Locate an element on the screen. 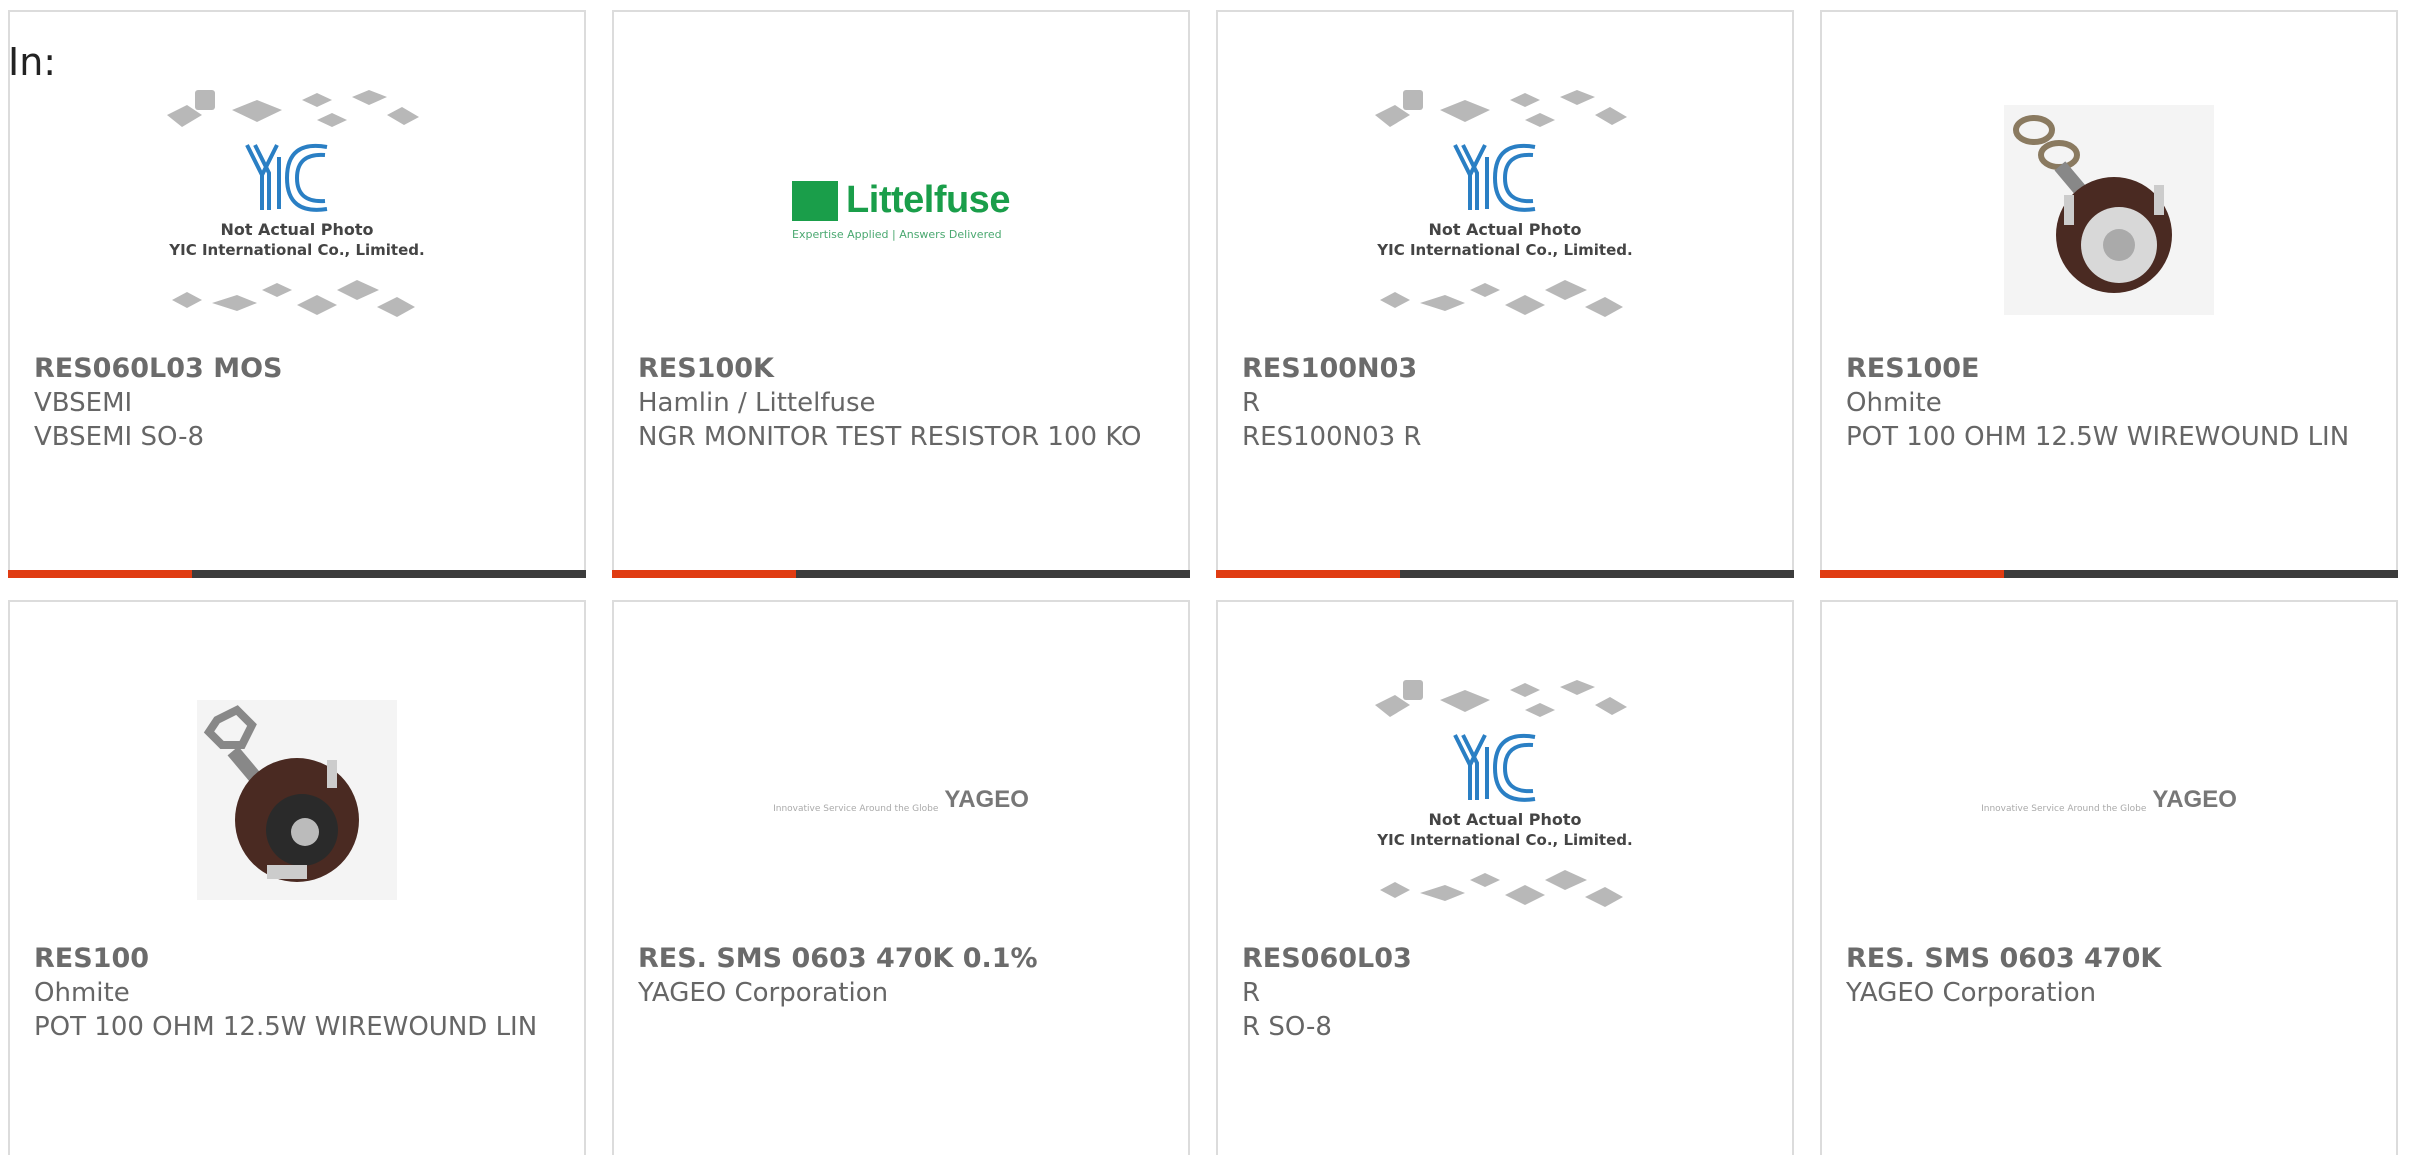  part-number: RES060L03 MOS is located at coordinates (299, 369).